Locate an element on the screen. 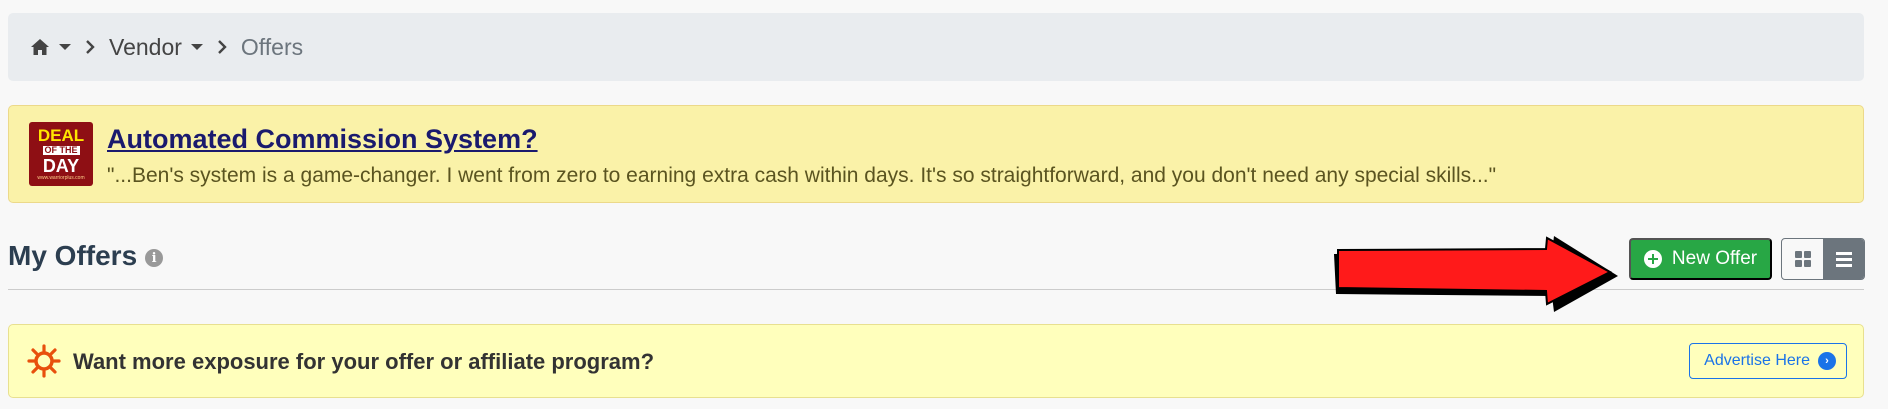  home-icon is located at coordinates (40, 47).